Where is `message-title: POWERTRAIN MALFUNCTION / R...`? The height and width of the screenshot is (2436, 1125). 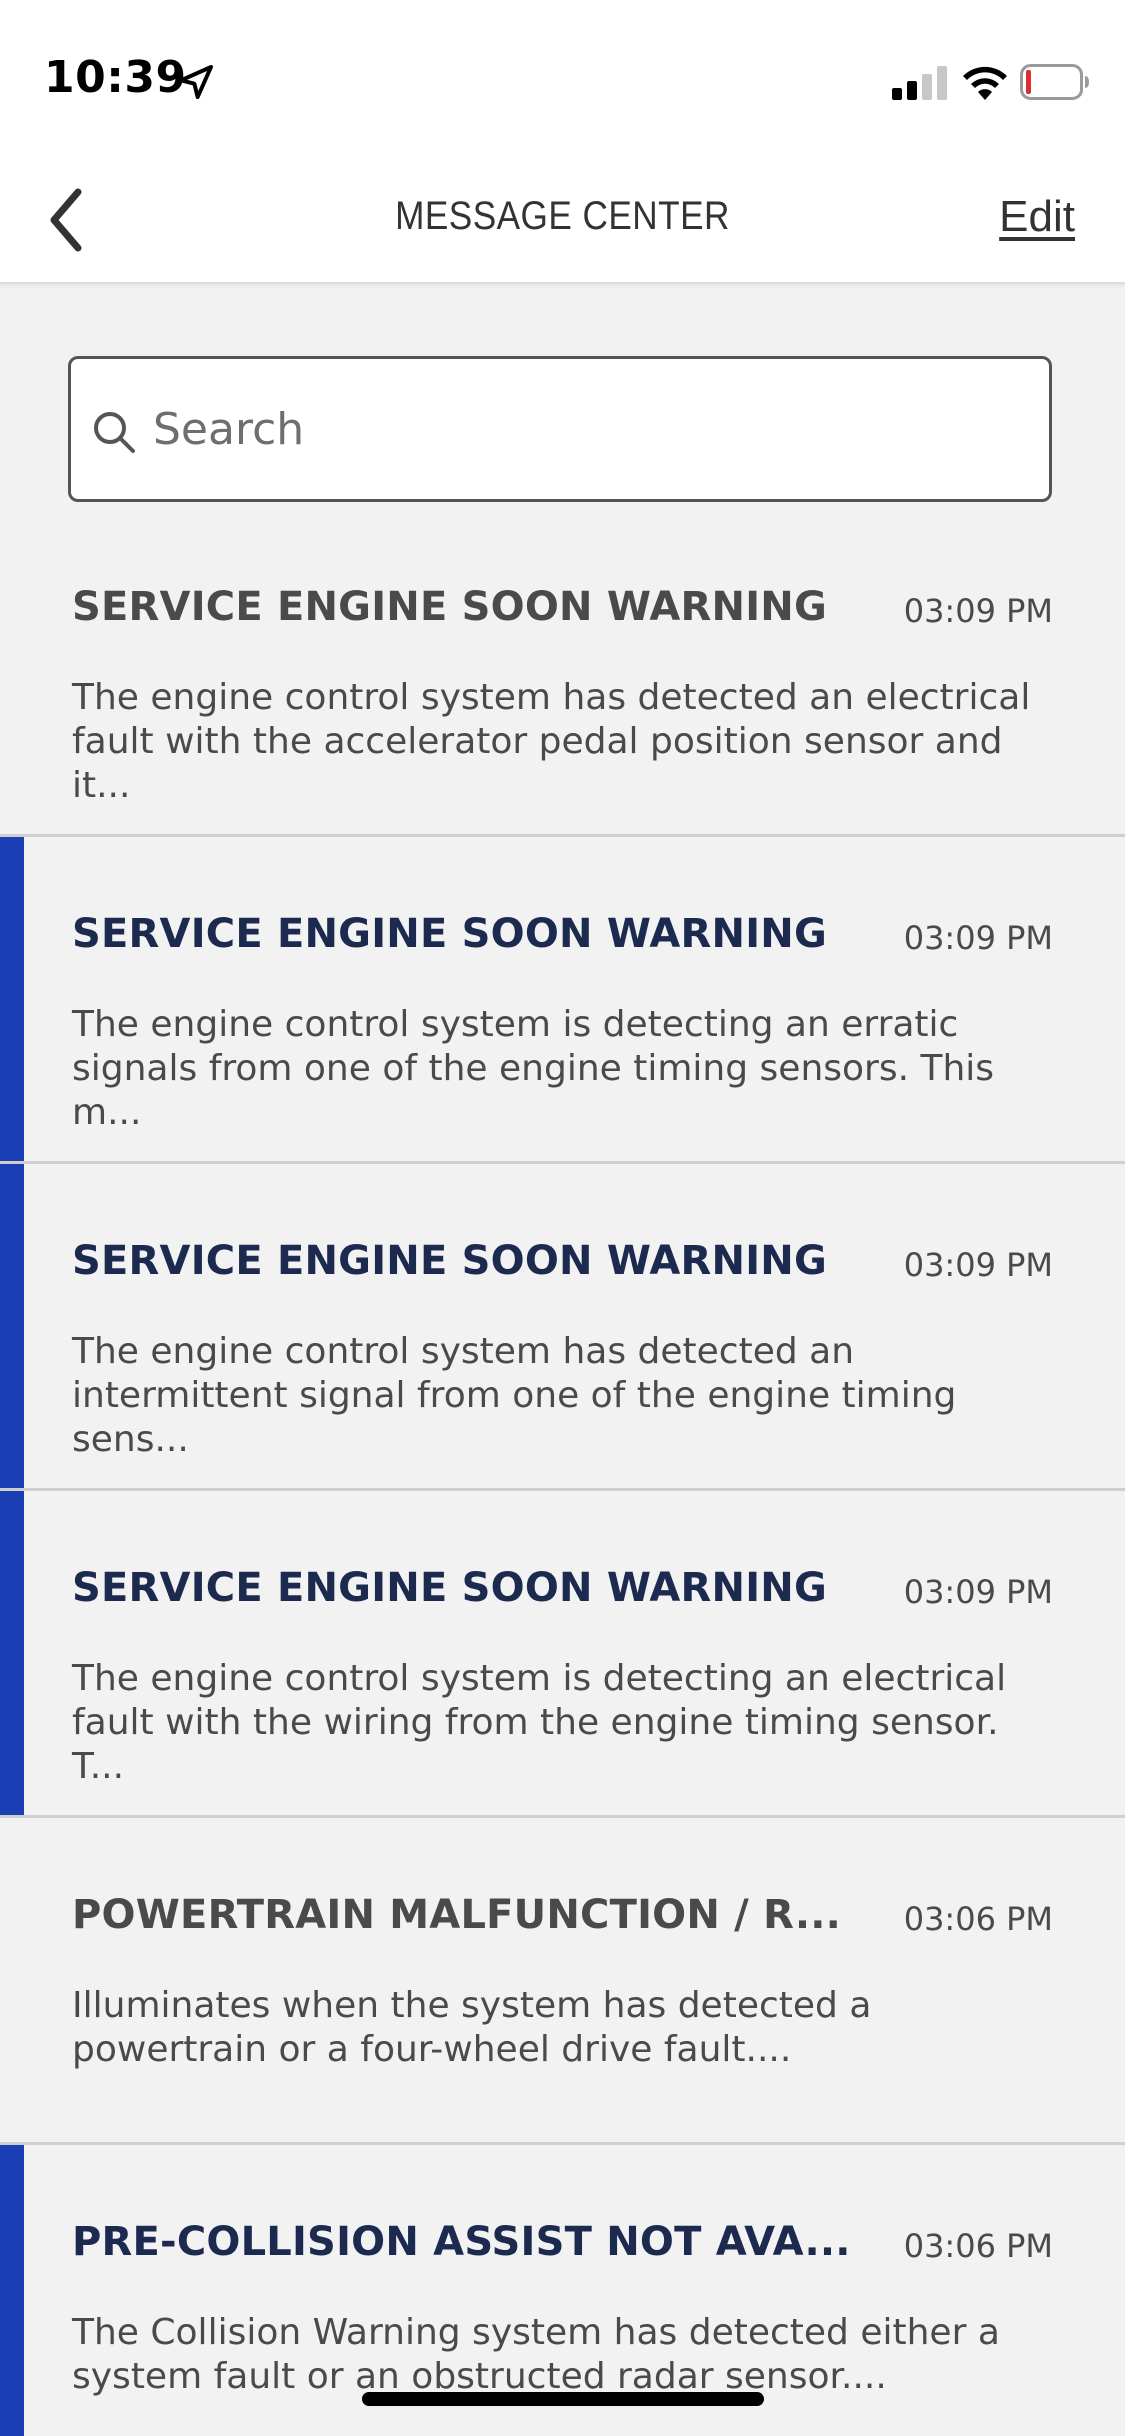 message-title: POWERTRAIN MALFUNCTION / R... is located at coordinates (457, 1915).